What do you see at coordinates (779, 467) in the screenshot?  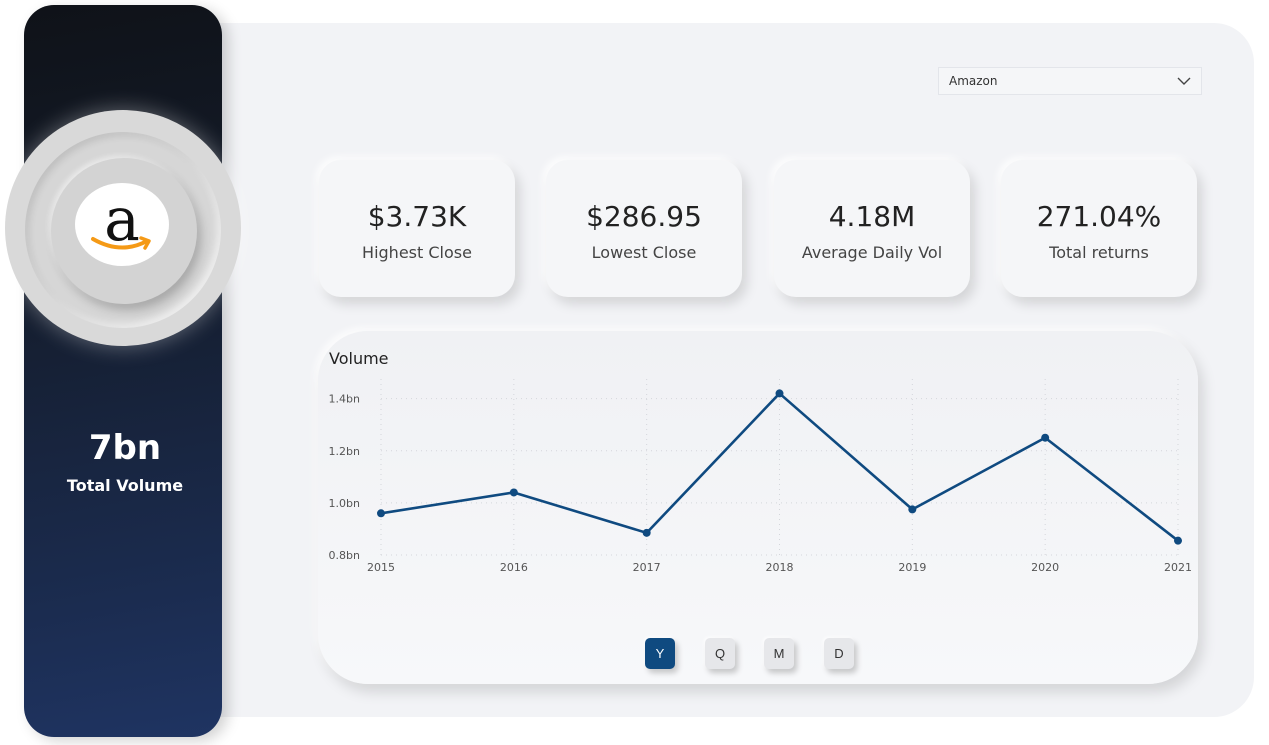 I see `series-line` at bounding box center [779, 467].